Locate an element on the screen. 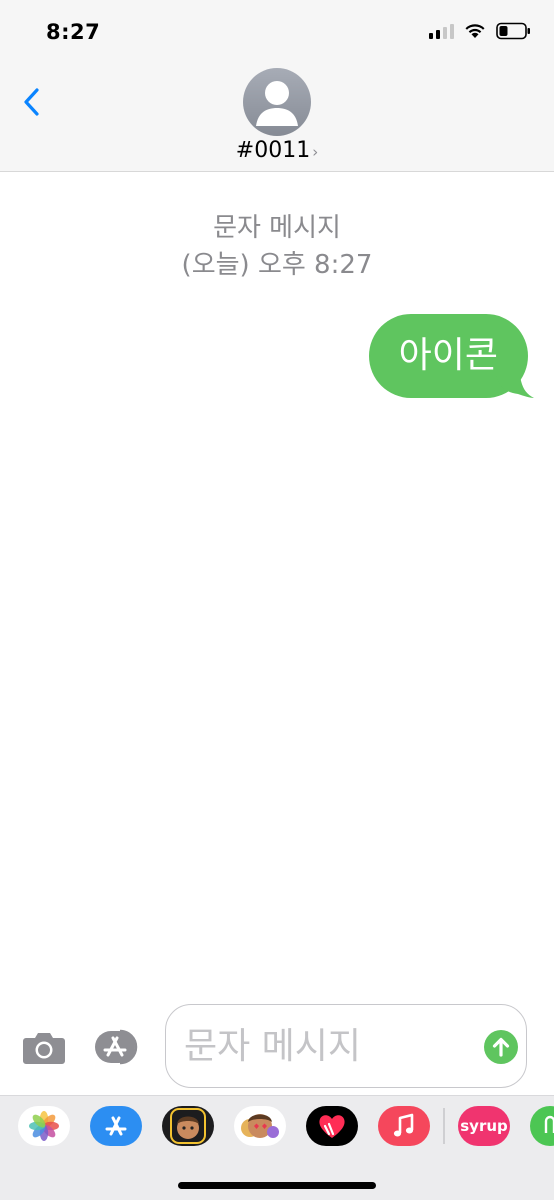 Image resolution: width=554 pixels, height=1200 pixels. battery-icon is located at coordinates (513, 31).